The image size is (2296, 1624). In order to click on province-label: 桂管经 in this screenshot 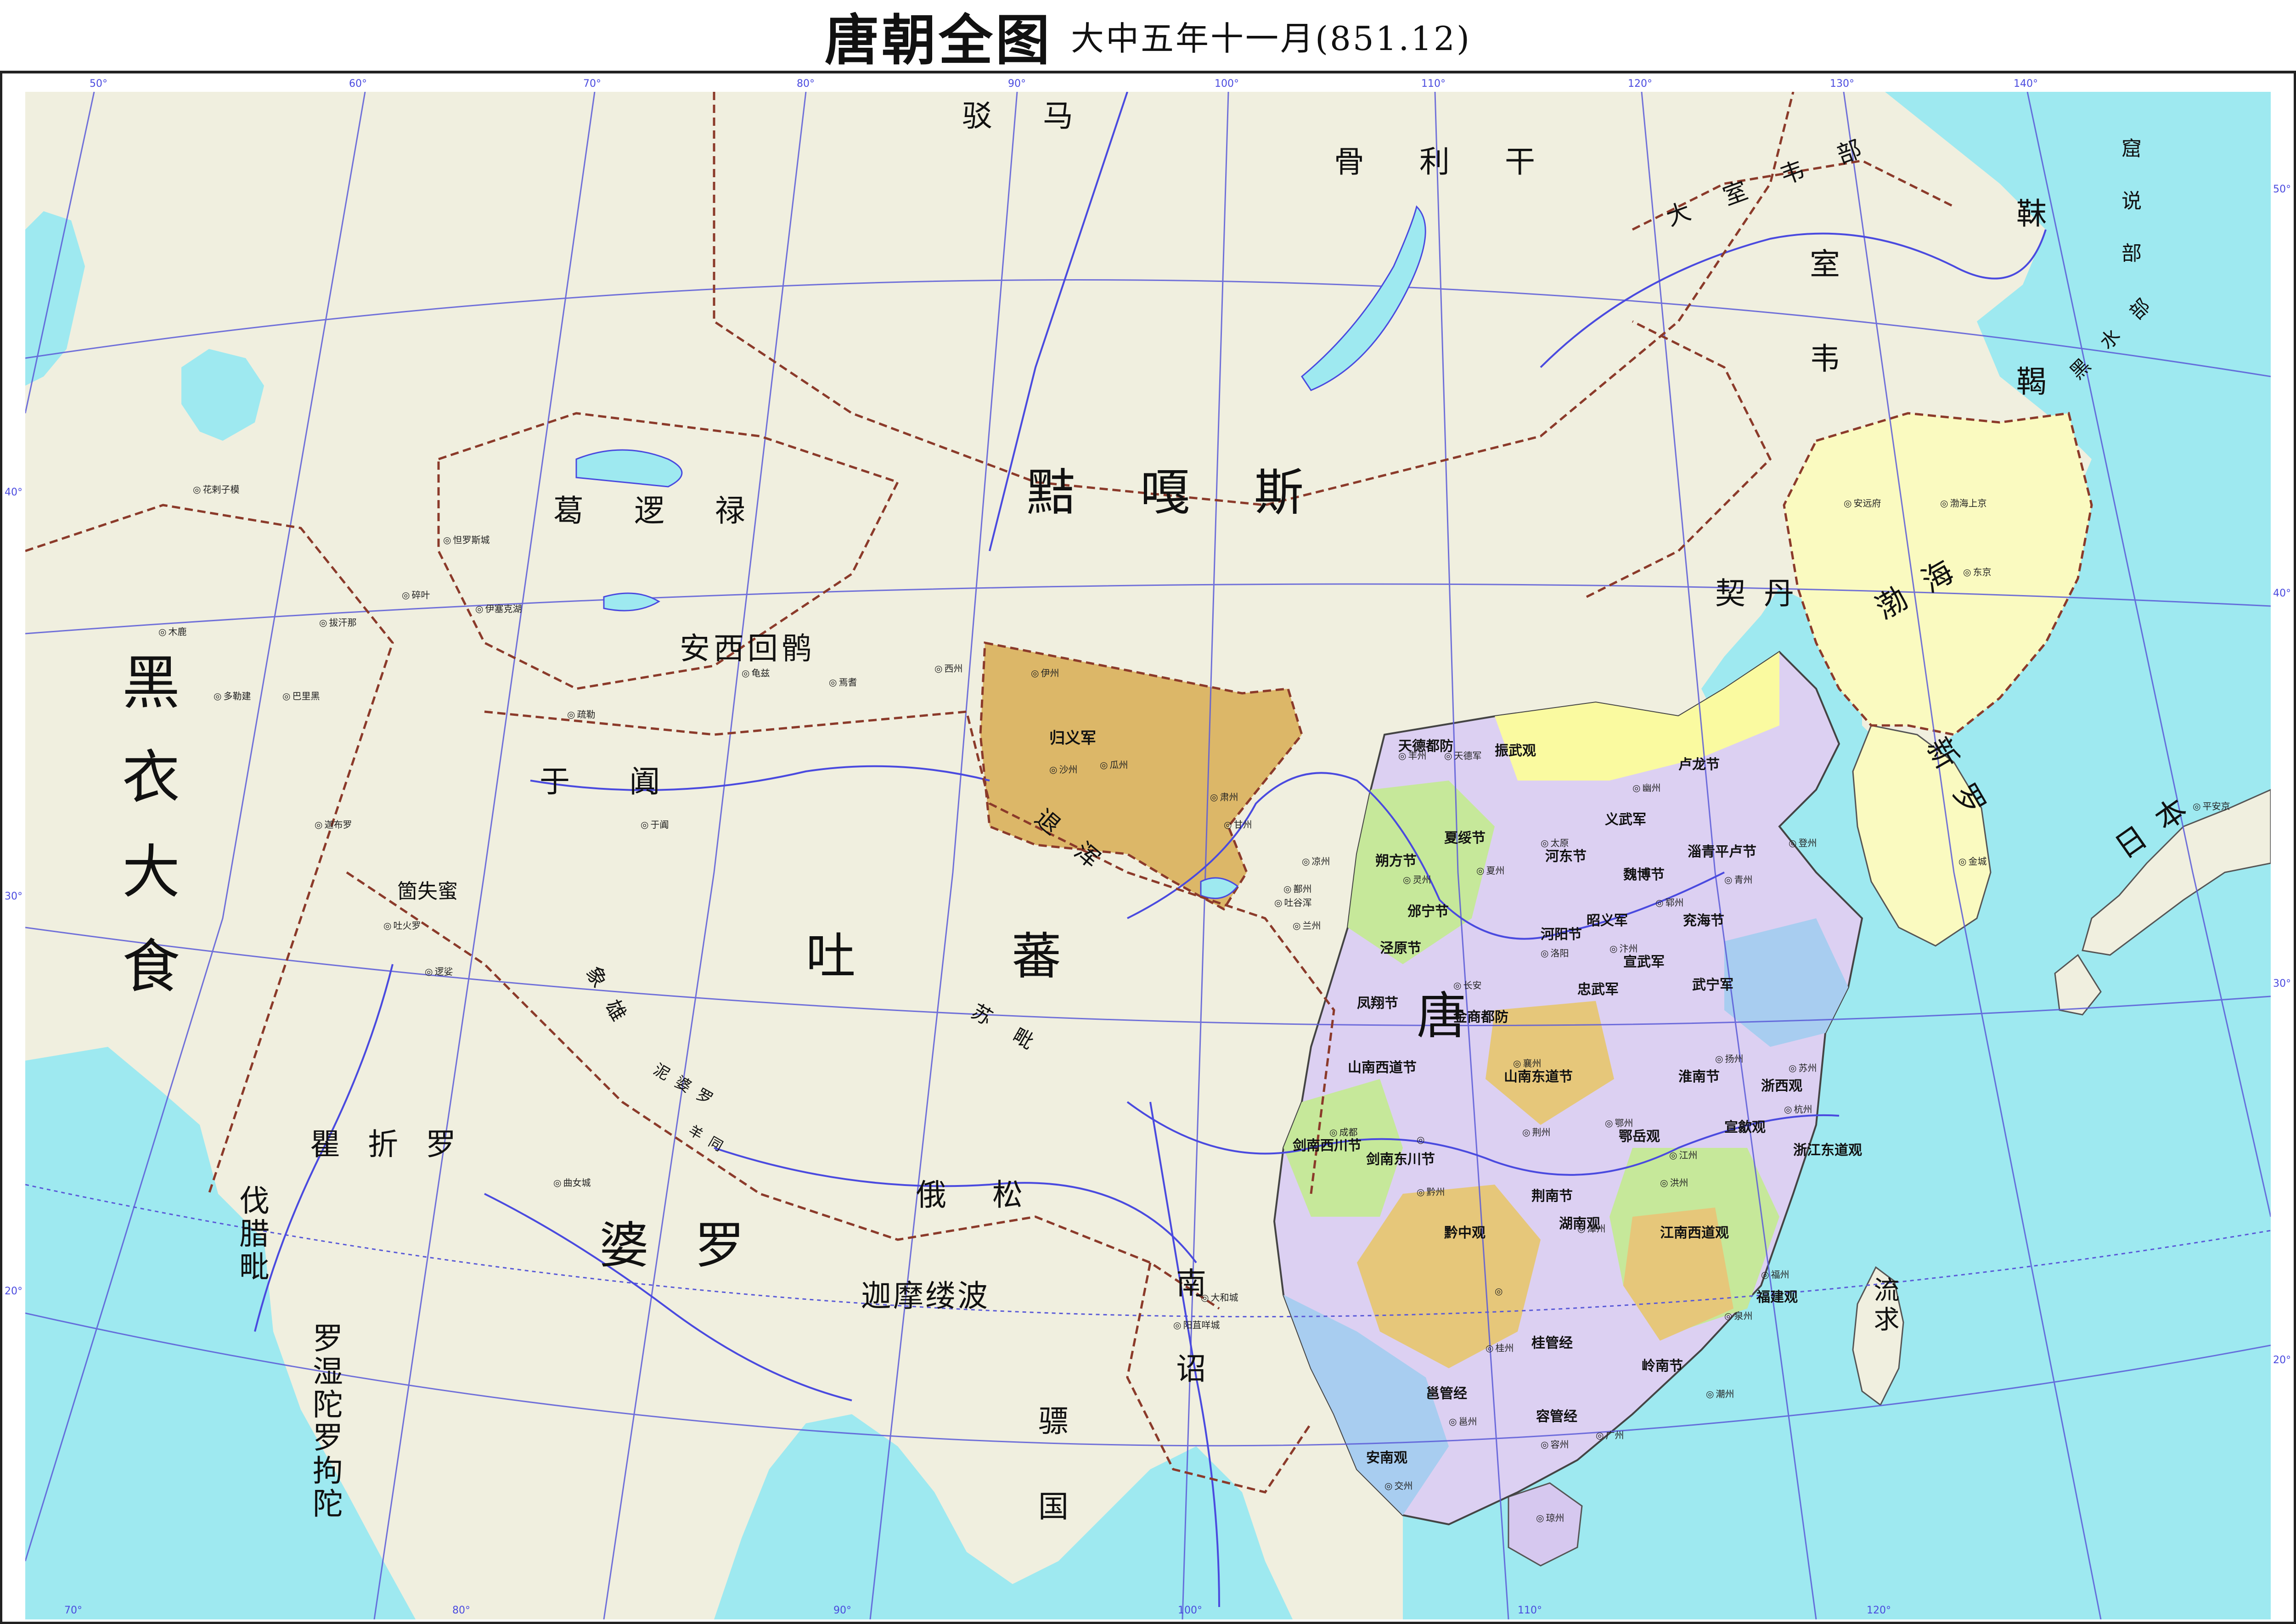, I will do `click(1552, 1343)`.